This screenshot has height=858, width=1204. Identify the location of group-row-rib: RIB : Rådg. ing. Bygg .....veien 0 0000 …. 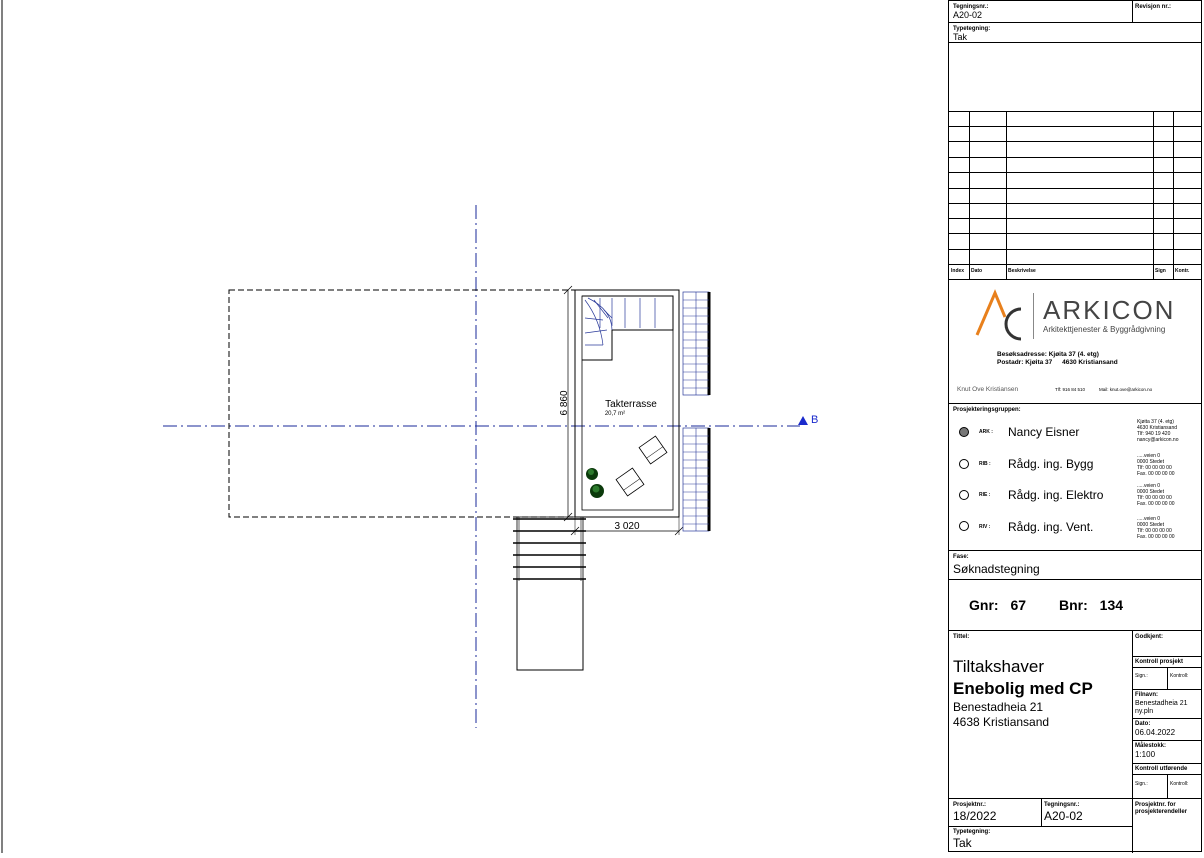
(1075, 463).